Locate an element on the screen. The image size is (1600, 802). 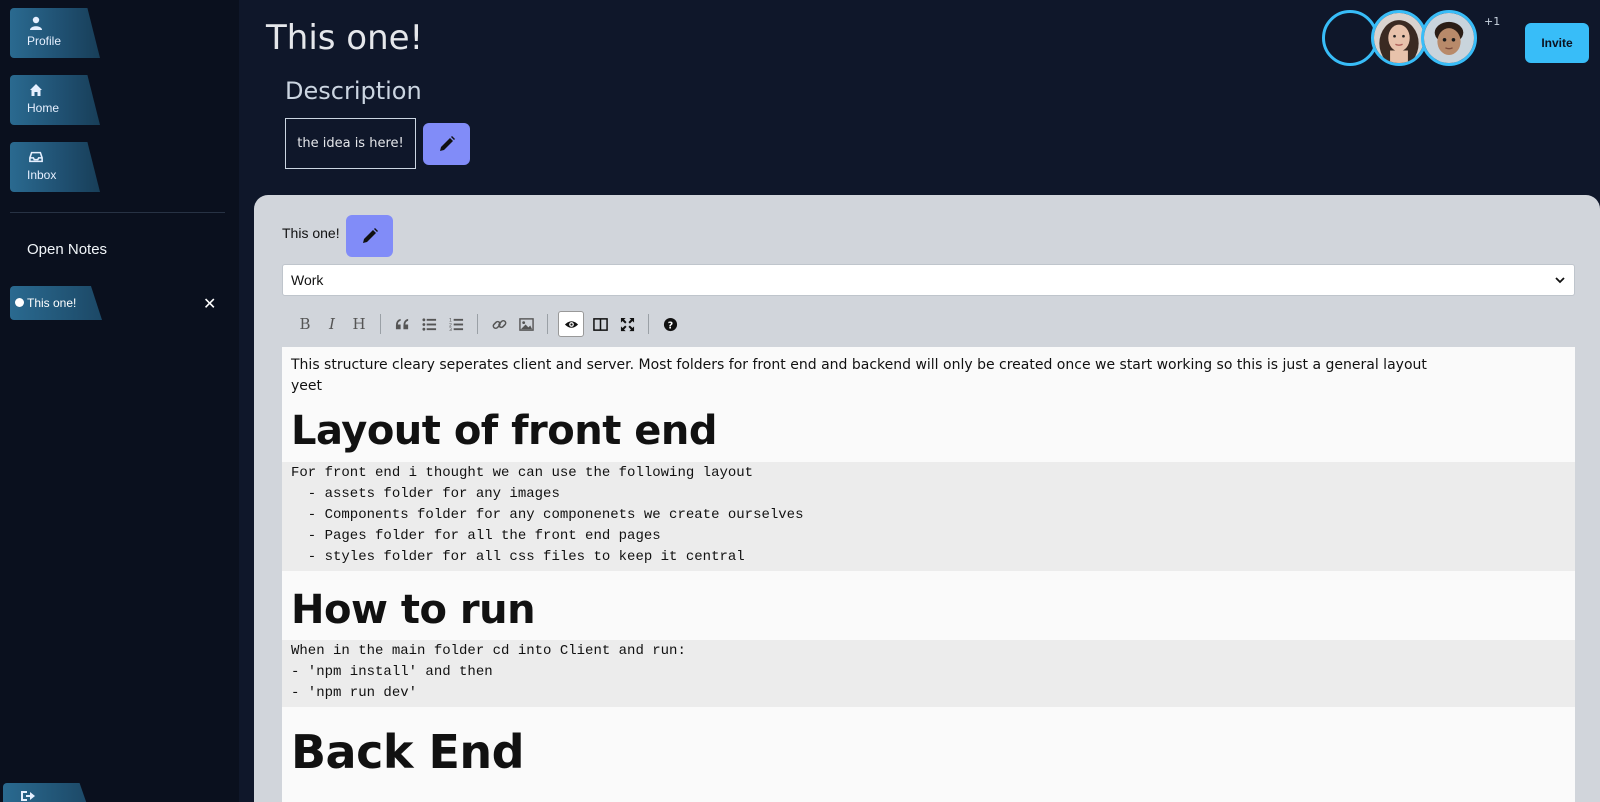
quote-icon is located at coordinates (401, 323).